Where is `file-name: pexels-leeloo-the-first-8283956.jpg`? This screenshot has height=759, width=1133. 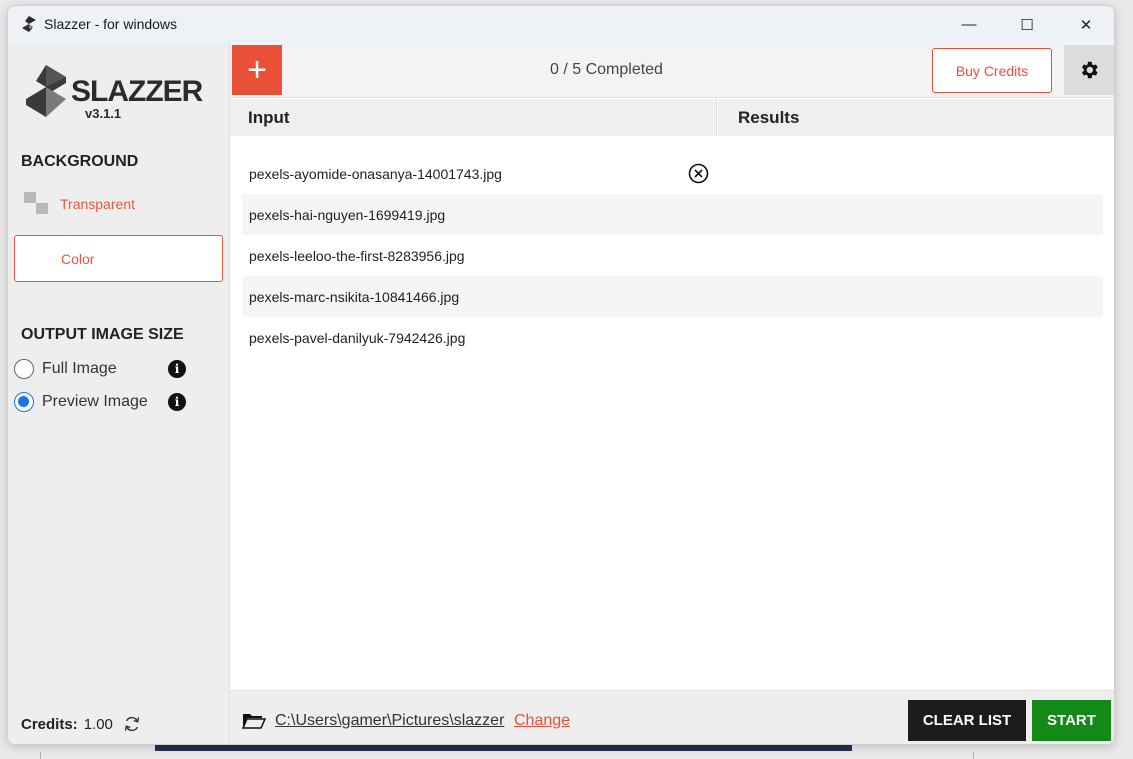 file-name: pexels-leeloo-the-first-8283956.jpg is located at coordinates (357, 255).